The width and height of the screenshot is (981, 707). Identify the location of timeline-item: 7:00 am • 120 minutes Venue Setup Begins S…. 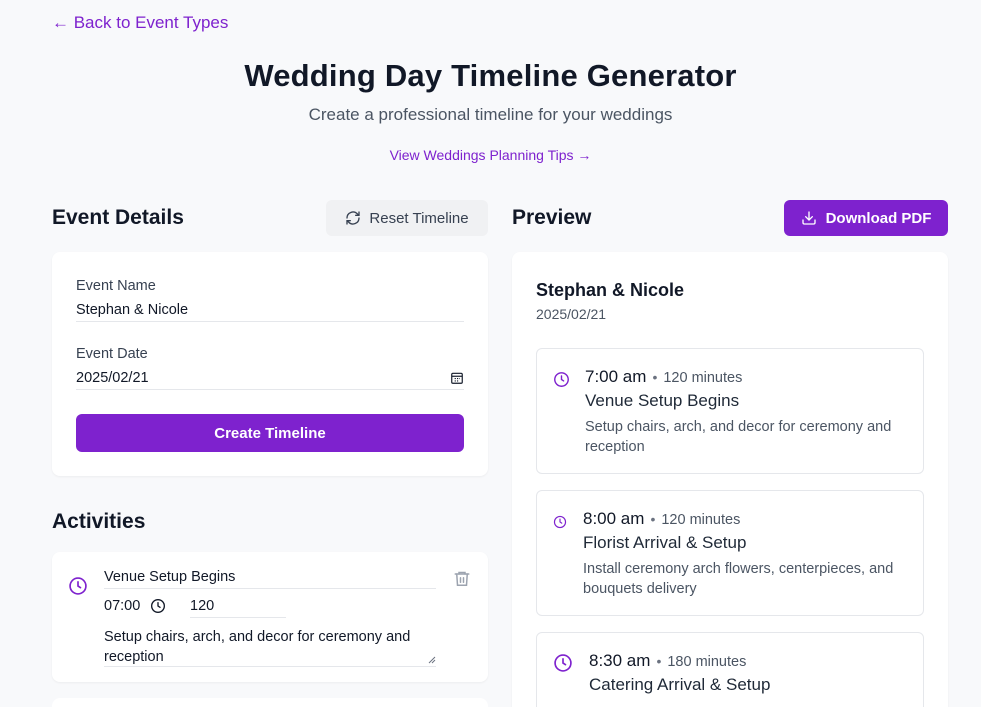
(730, 411).